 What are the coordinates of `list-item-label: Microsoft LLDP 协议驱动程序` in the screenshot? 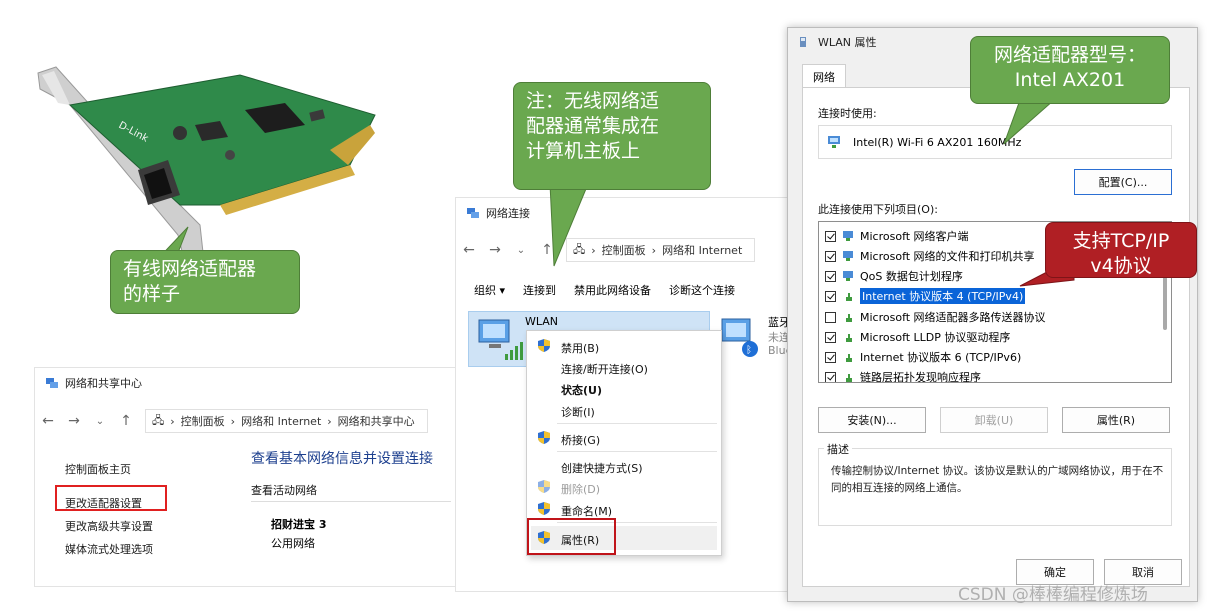 It's located at (935, 337).